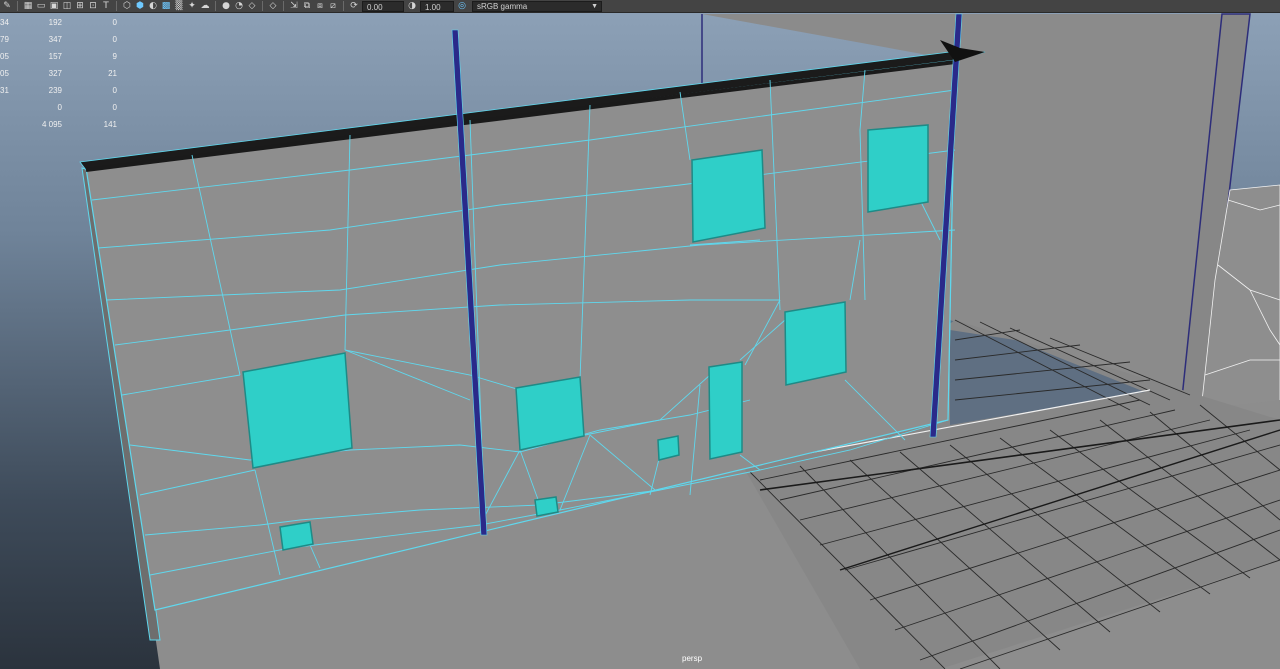  Describe the element at coordinates (383, 6) in the screenshot. I see `exposure-field: 0.00` at that location.